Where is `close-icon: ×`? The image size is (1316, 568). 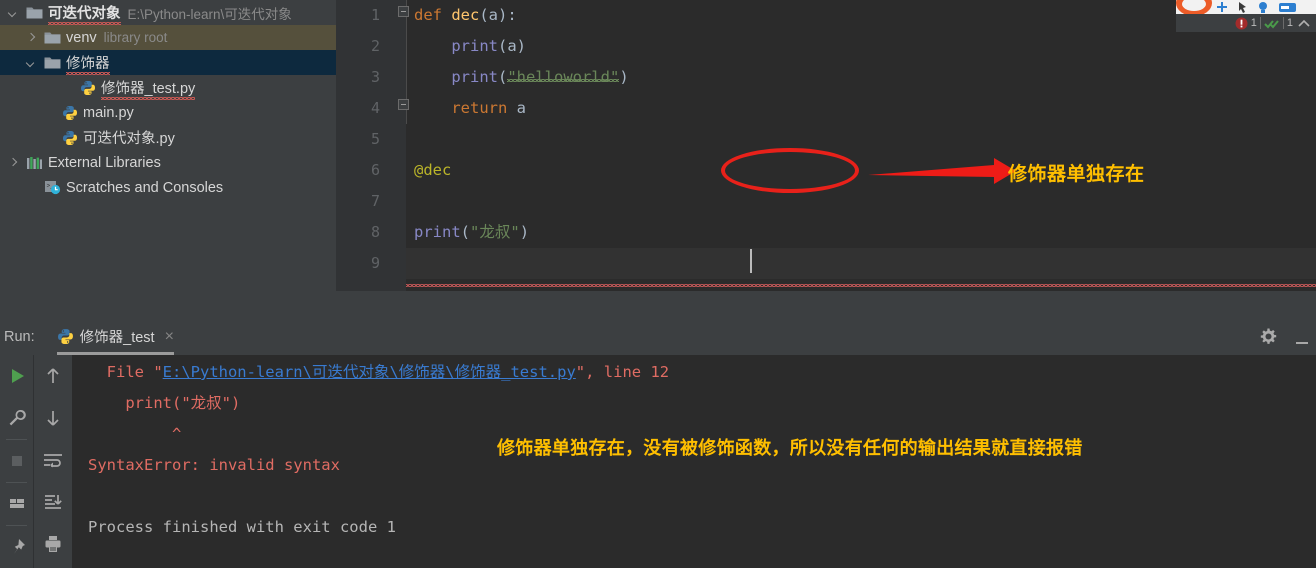 close-icon: × is located at coordinates (169, 337).